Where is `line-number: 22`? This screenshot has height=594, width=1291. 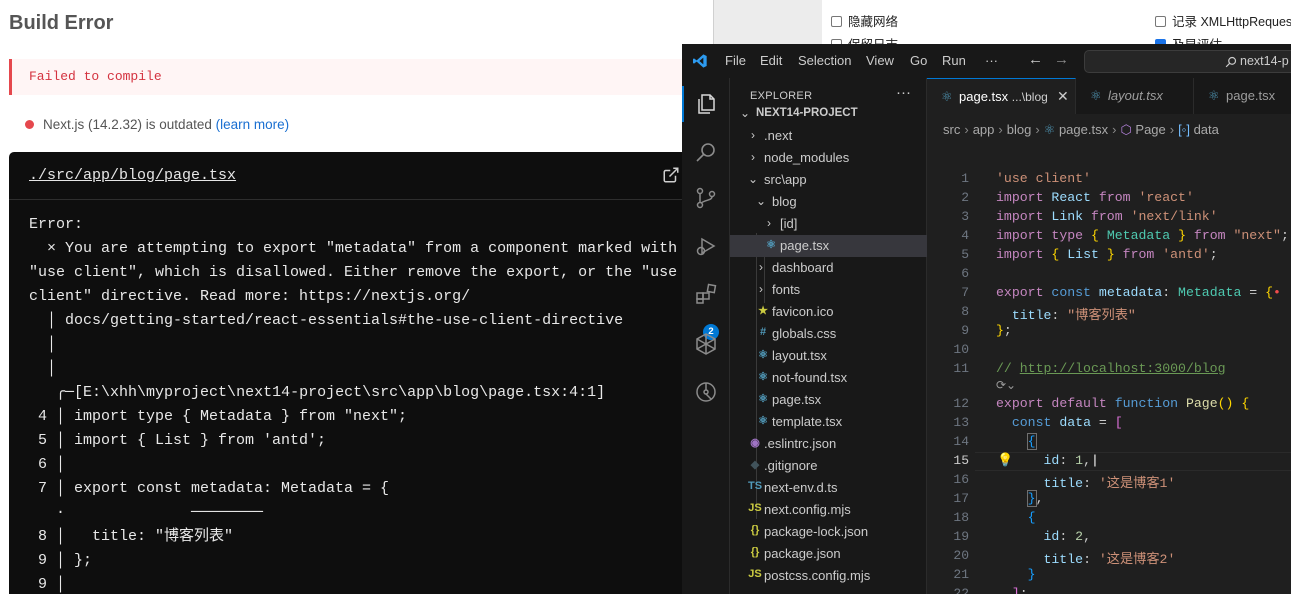 line-number: 22 is located at coordinates (961, 590).